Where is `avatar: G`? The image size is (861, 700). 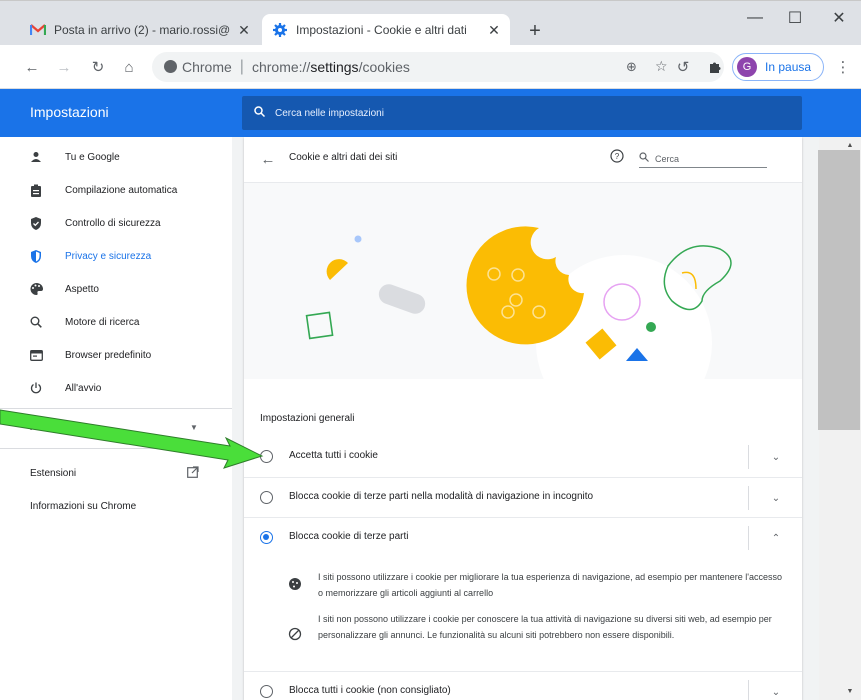 avatar: G is located at coordinates (747, 67).